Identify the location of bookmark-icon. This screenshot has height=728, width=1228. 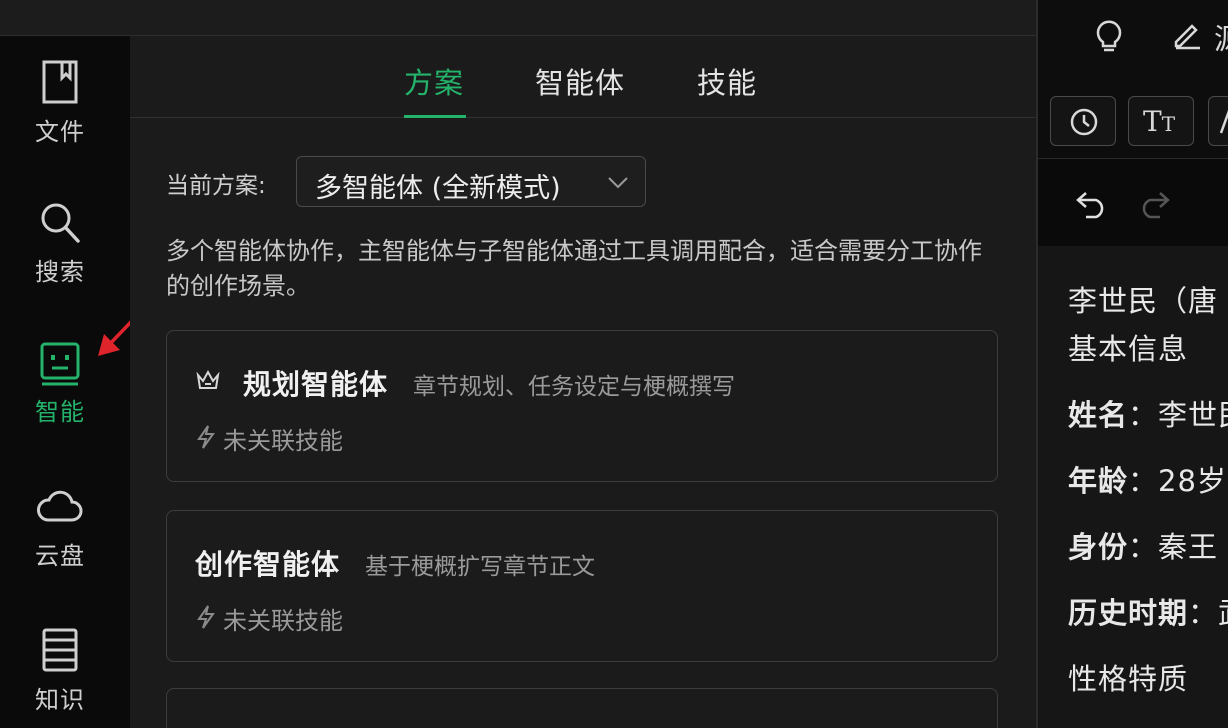
(60, 82).